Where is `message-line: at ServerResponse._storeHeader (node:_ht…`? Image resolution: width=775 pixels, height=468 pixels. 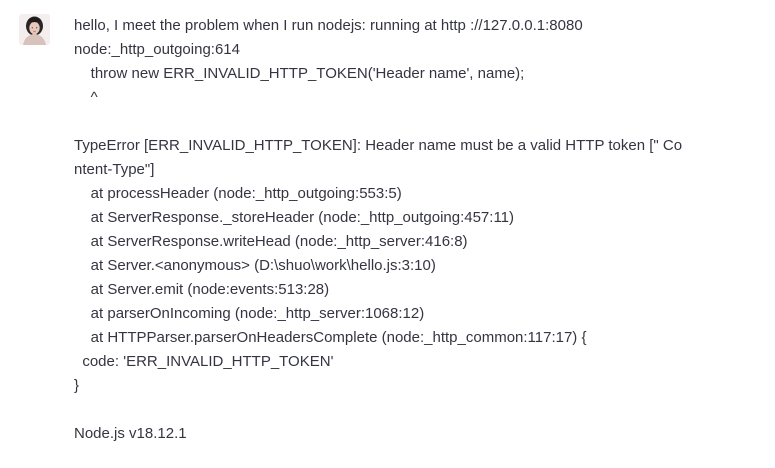 message-line: at ServerResponse._storeHeader (node:_ht… is located at coordinates (294, 217).